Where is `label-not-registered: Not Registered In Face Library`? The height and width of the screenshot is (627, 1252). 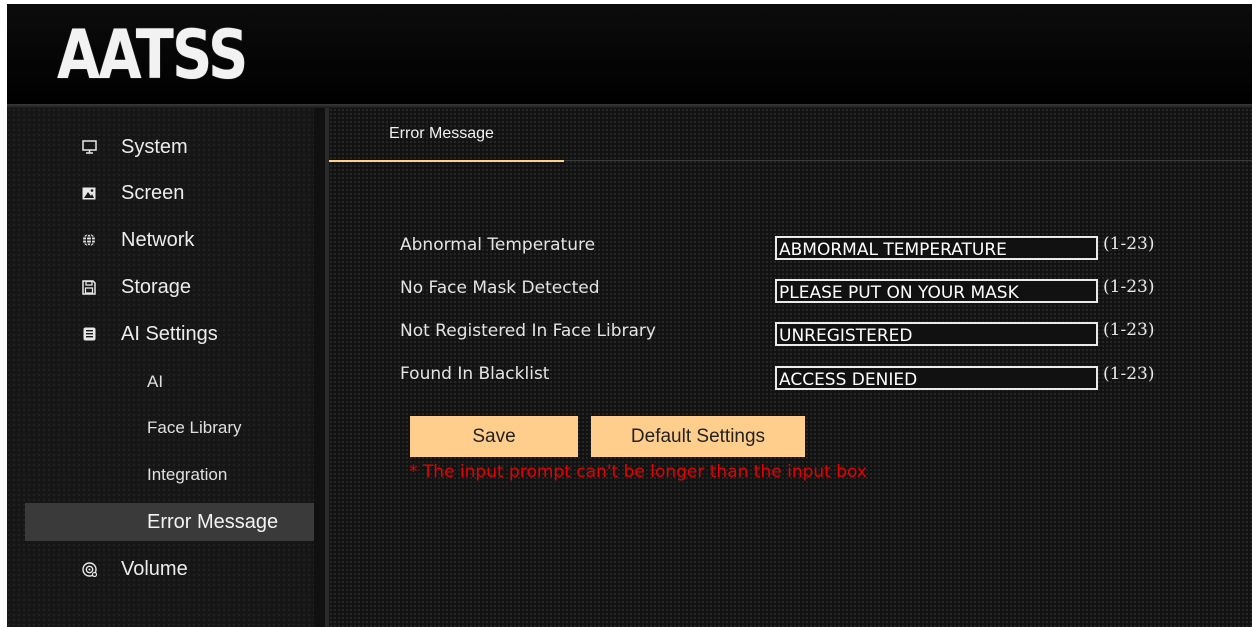
label-not-registered: Not Registered In Face Library is located at coordinates (528, 331).